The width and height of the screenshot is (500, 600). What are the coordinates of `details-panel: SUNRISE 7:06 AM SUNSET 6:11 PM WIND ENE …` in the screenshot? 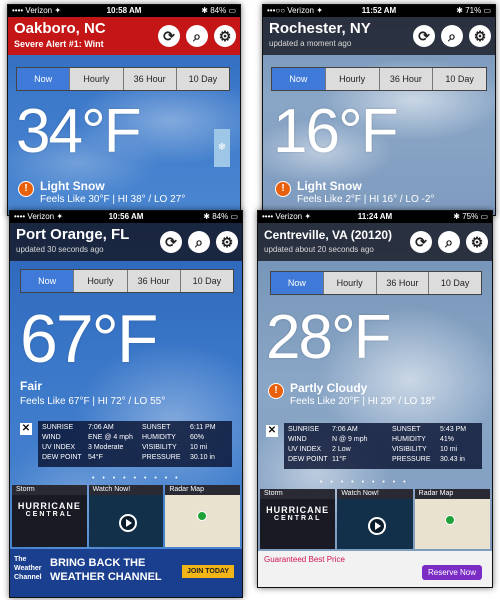 It's located at (135, 444).